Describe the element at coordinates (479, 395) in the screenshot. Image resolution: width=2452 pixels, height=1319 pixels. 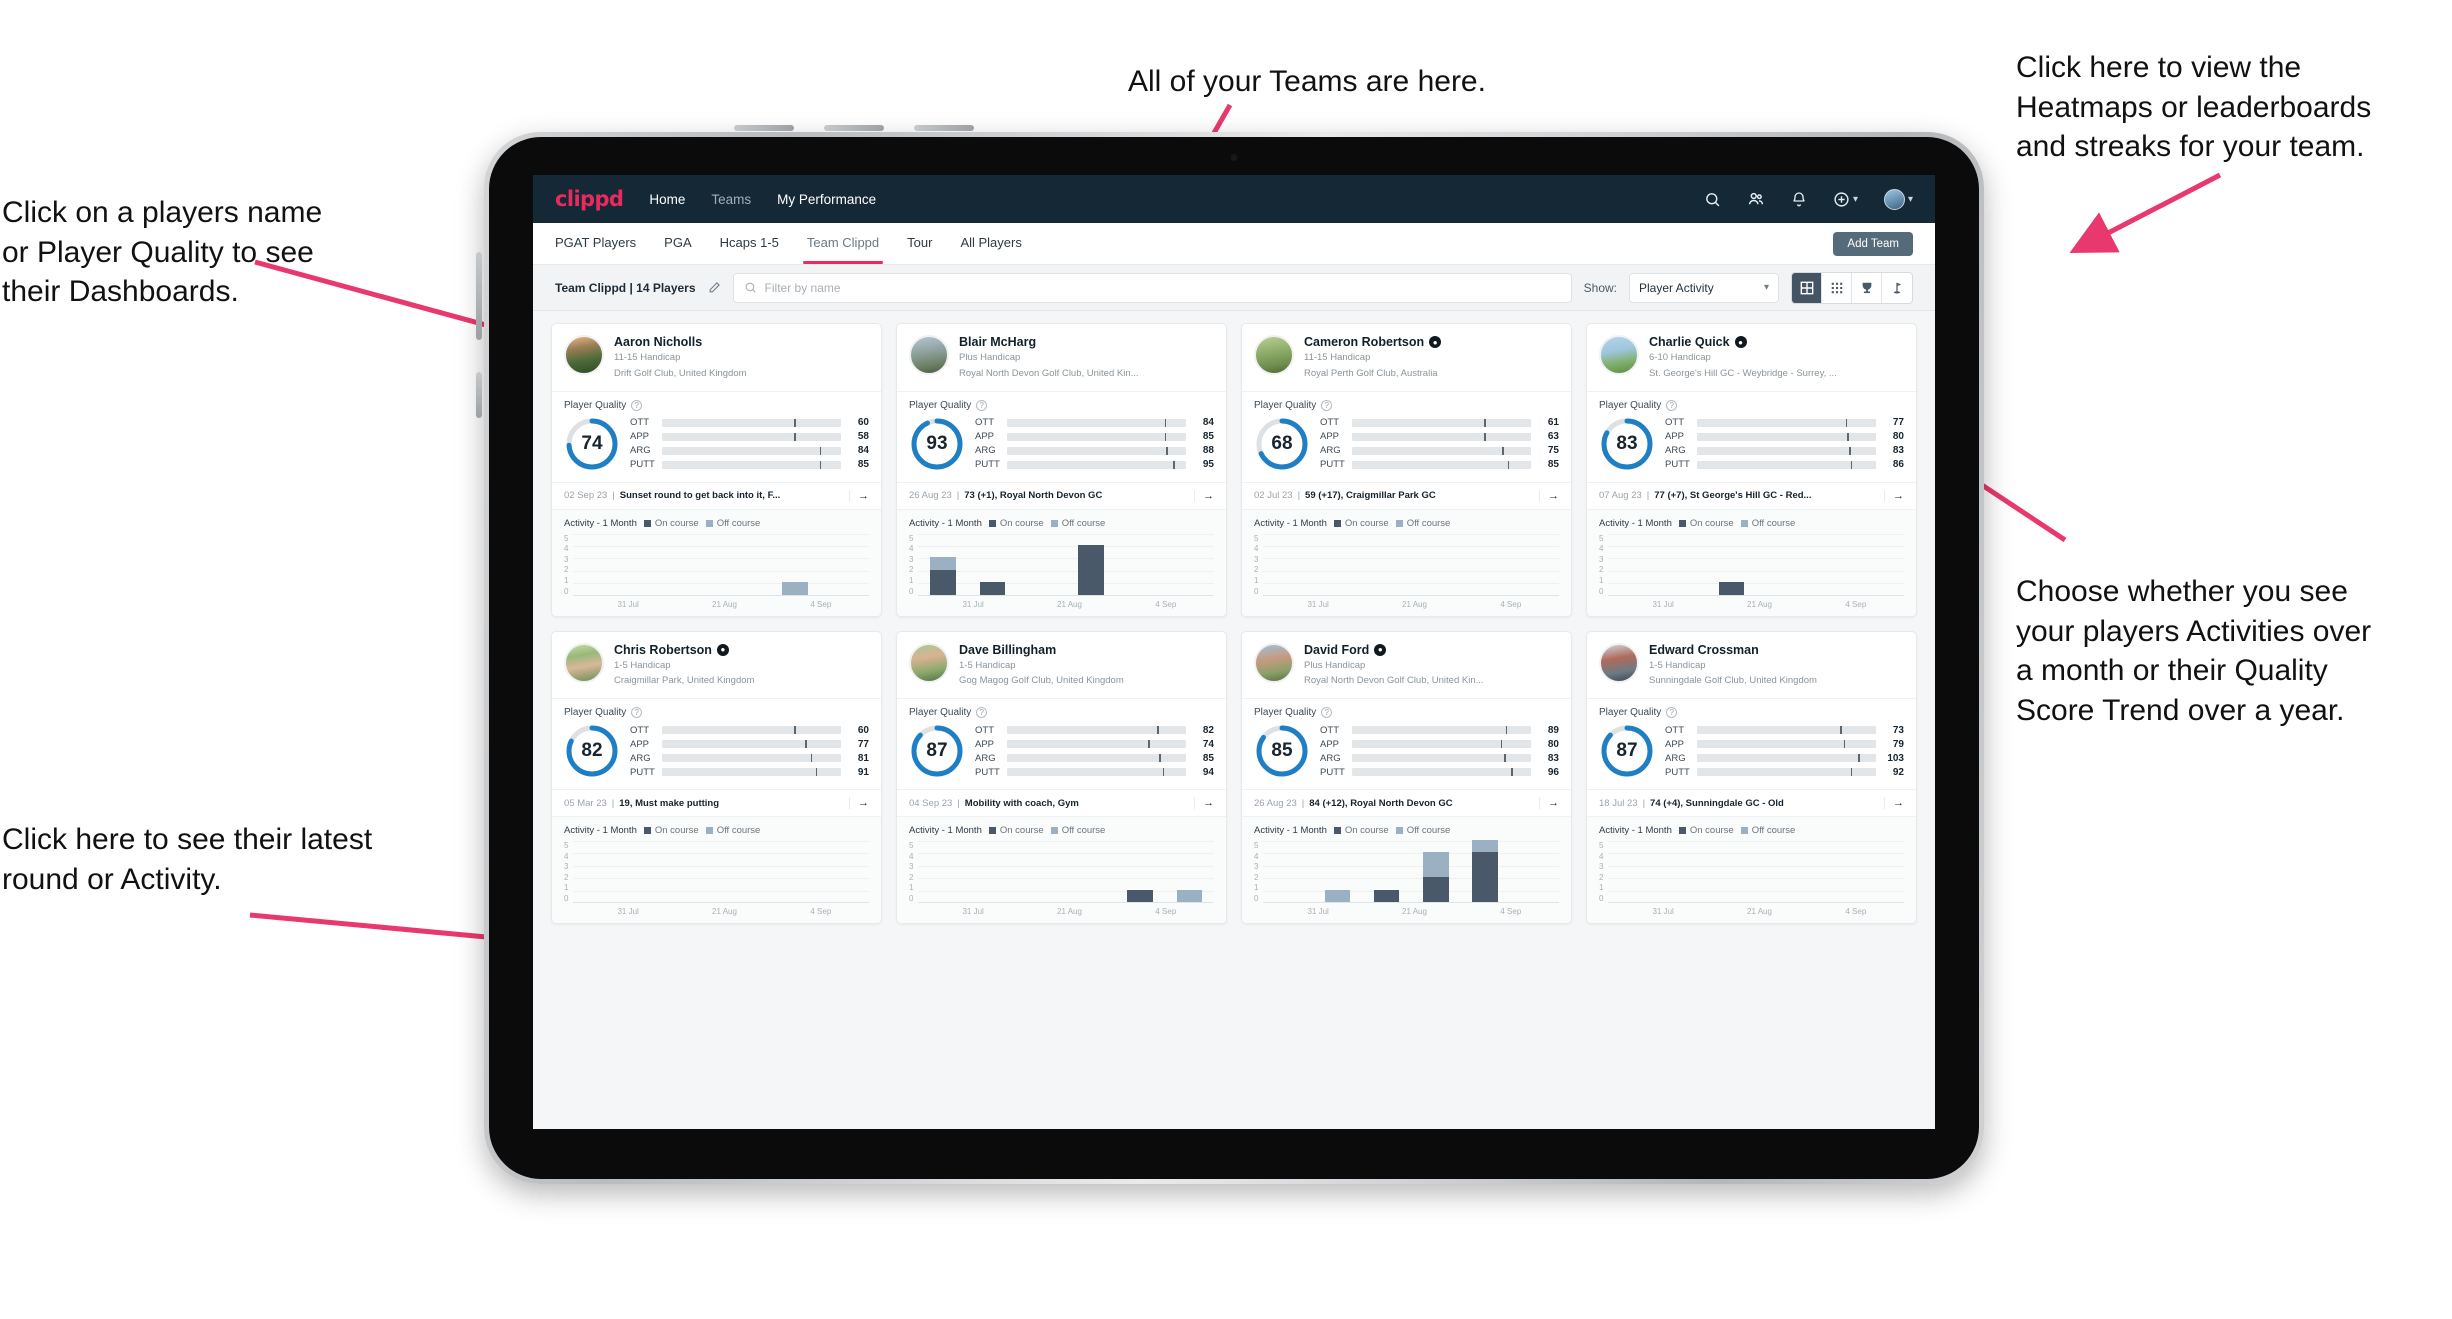
I see `tablet-power-button` at that location.